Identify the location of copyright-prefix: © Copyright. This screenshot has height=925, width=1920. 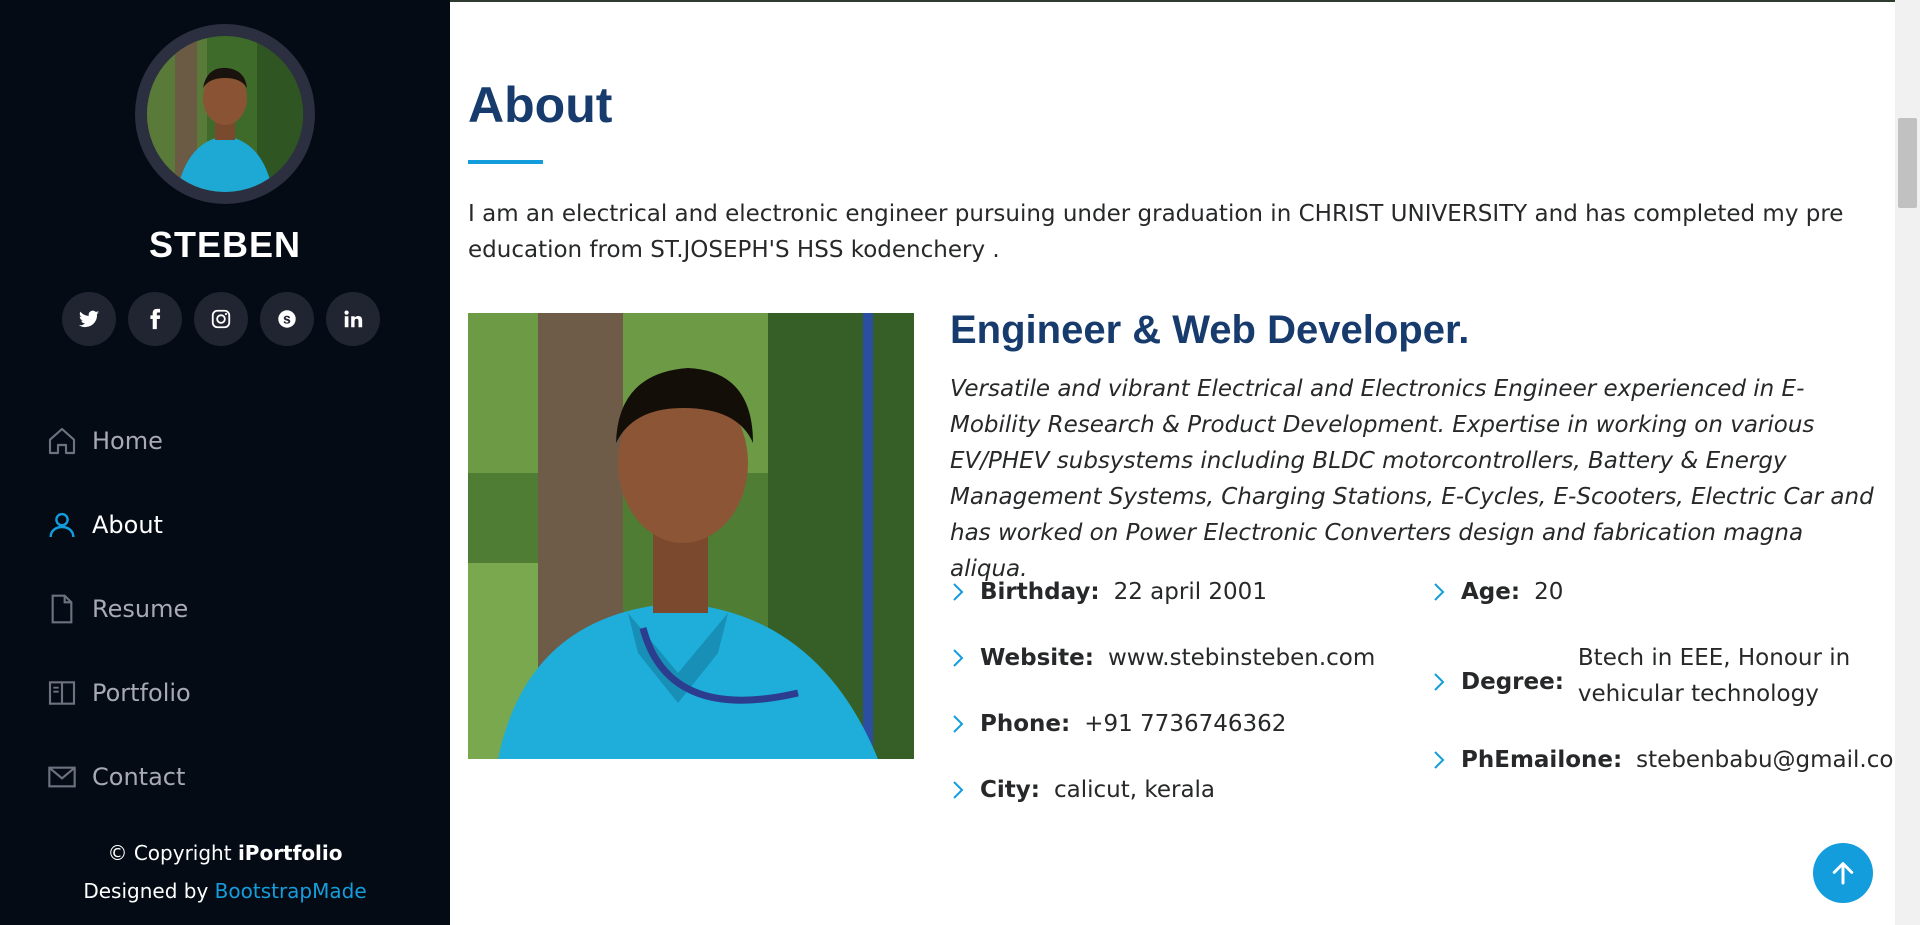
(172, 853).